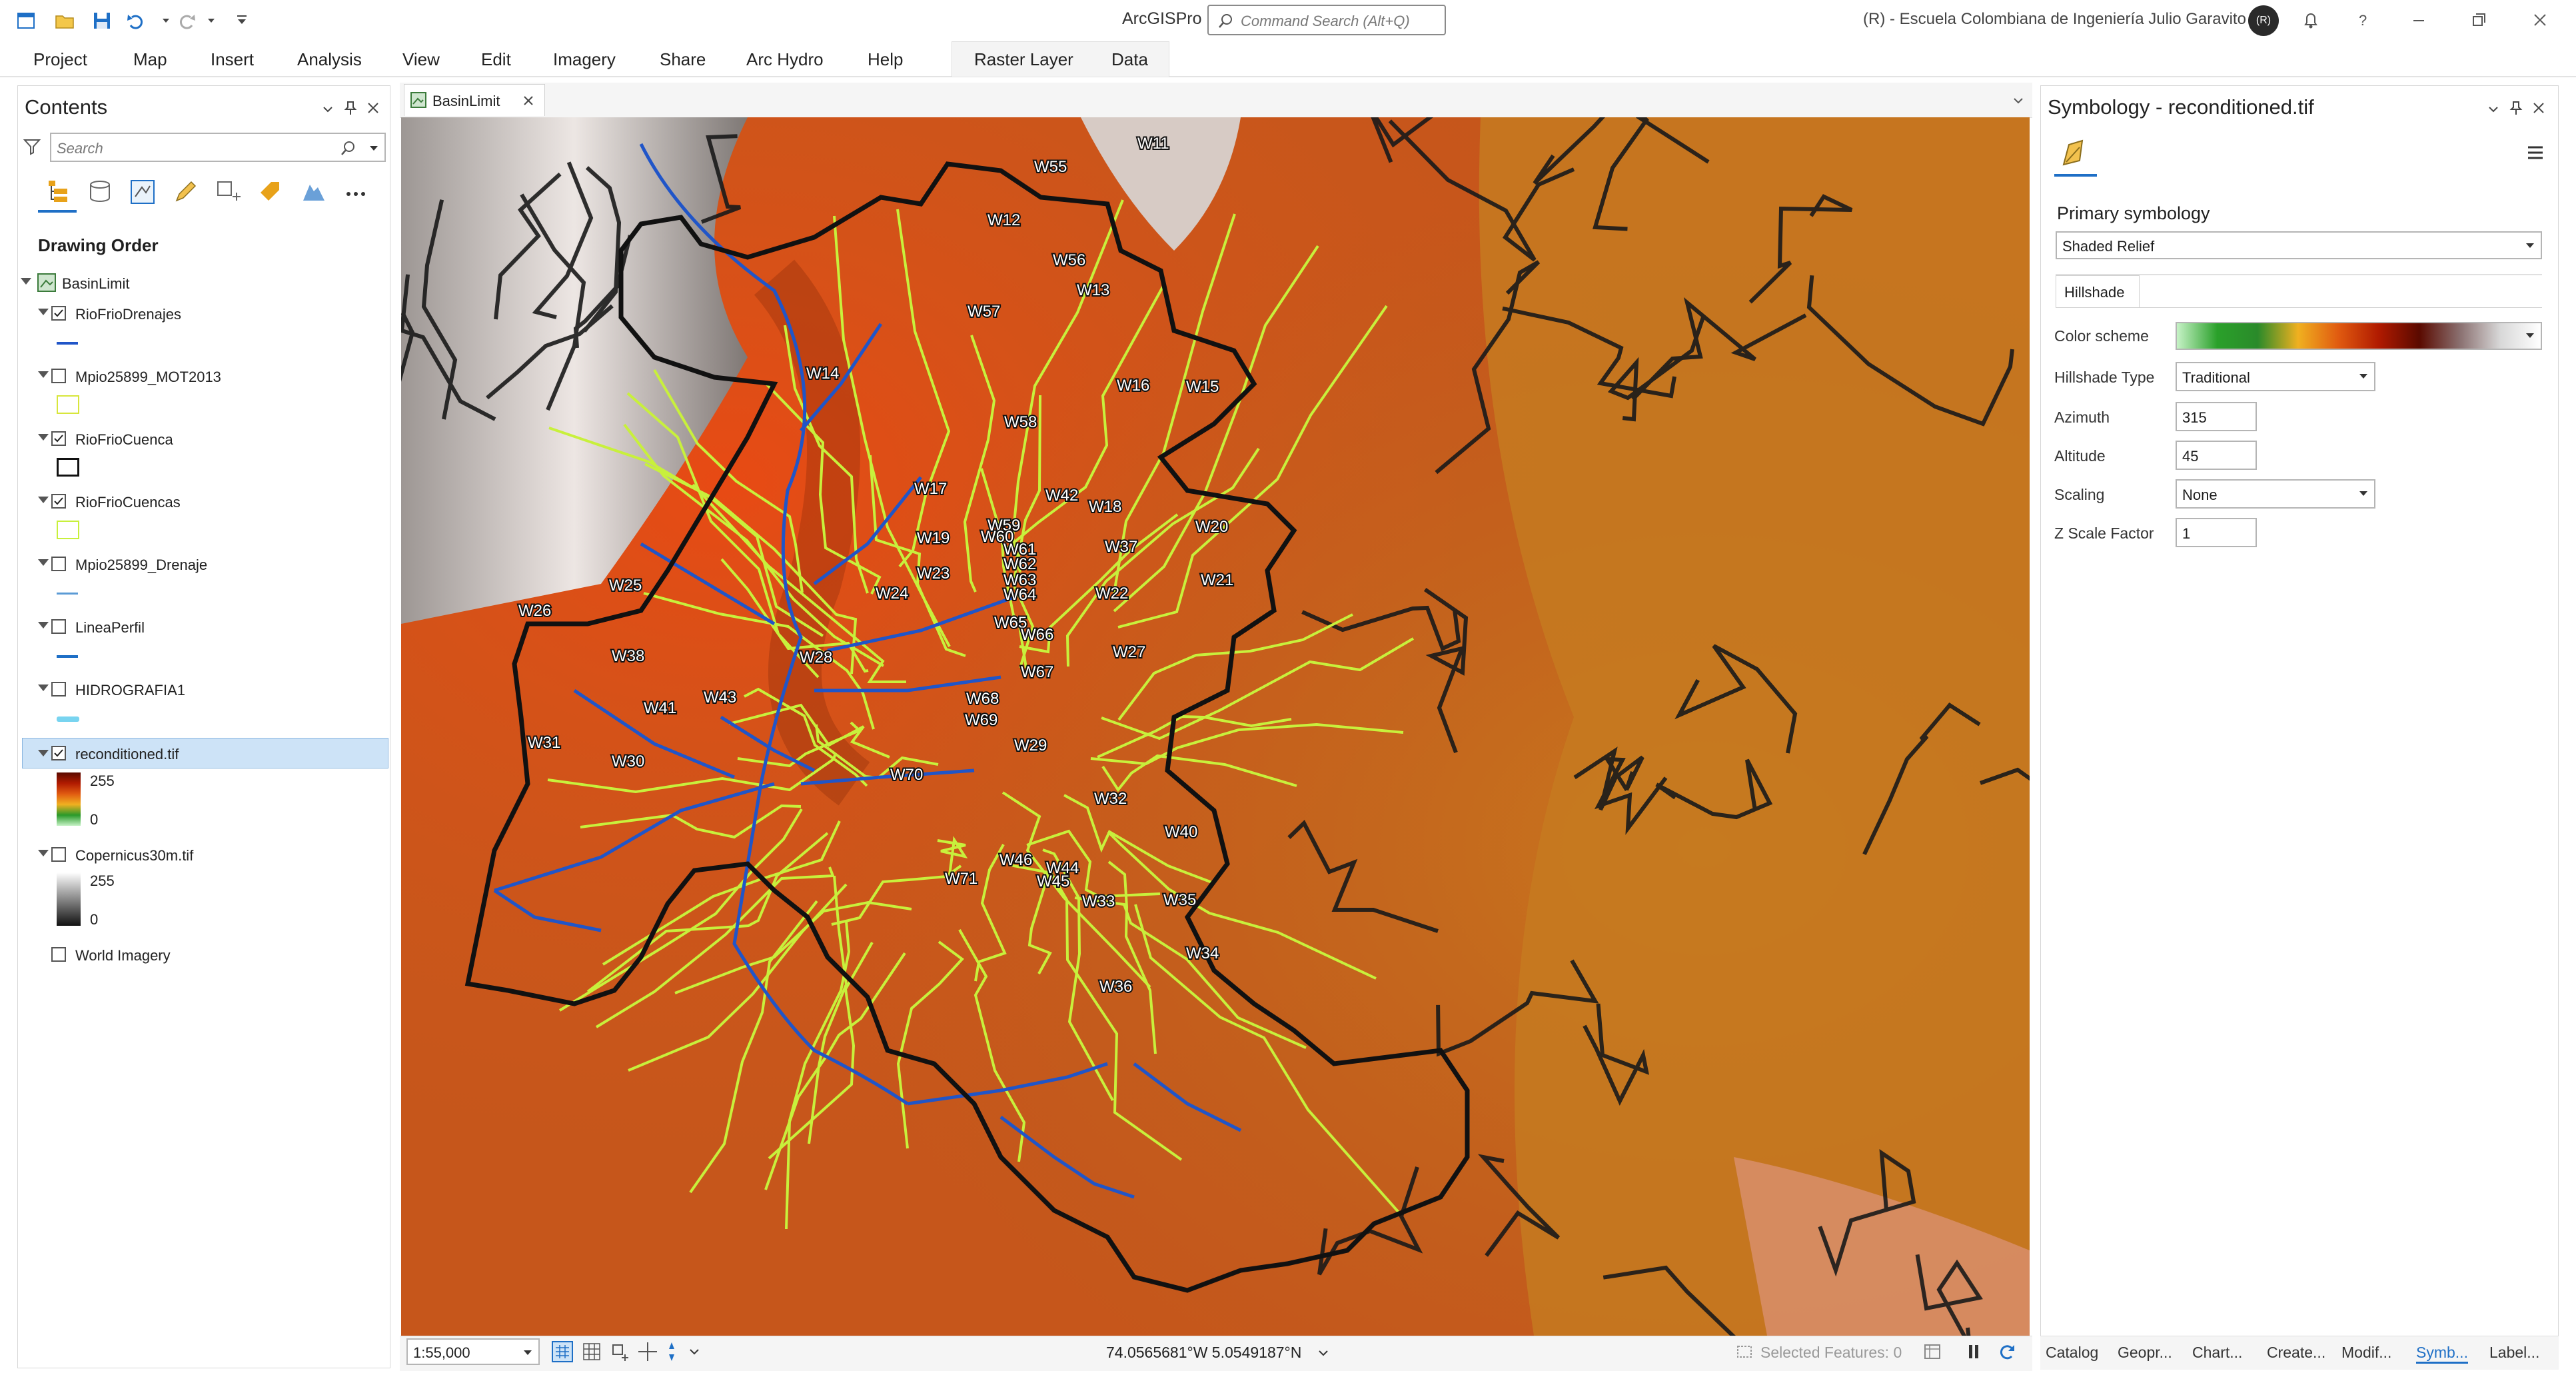  Describe the element at coordinates (218, 147) in the screenshot. I see `contents-search-input: Search` at that location.